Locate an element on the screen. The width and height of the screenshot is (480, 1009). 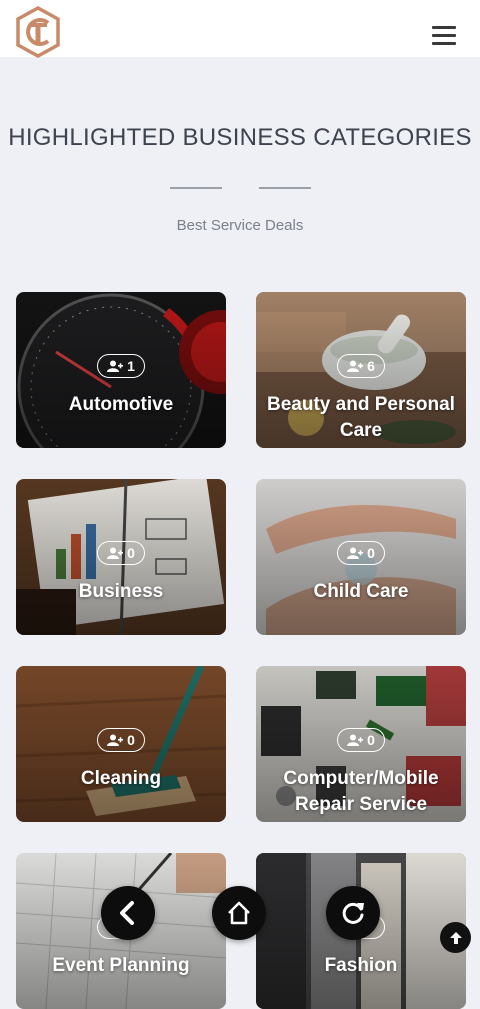
category-card-computer-repair: 0 Computer/Mobile Repair Service is located at coordinates (361, 744).